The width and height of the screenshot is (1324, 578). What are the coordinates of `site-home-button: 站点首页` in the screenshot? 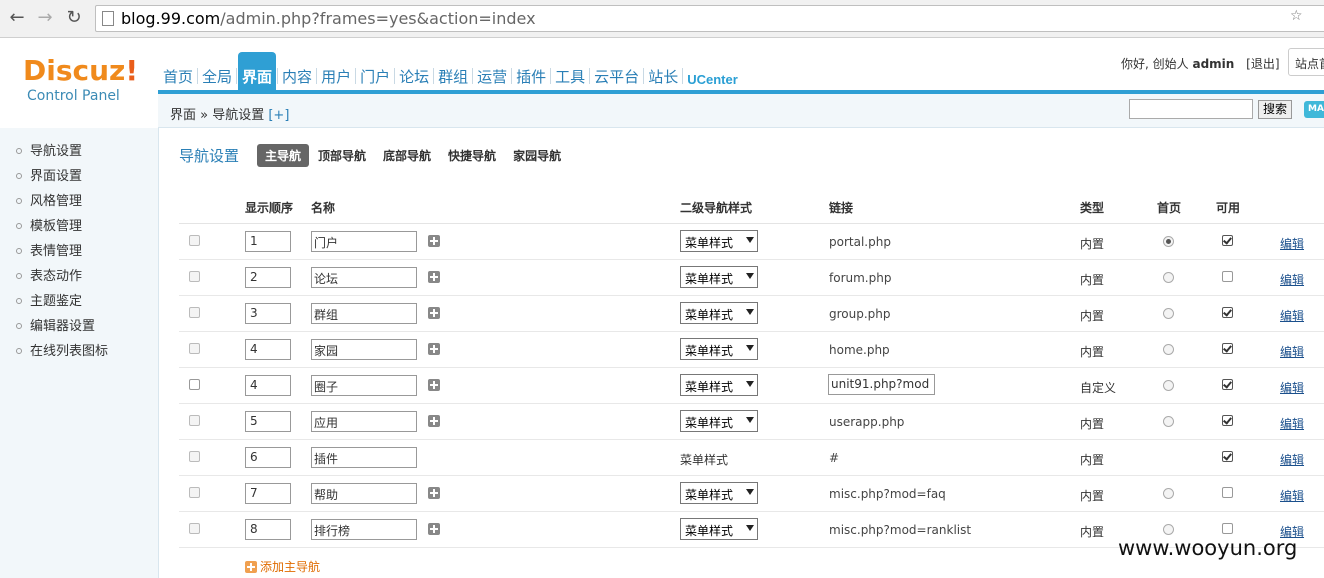 It's located at (1306, 62).